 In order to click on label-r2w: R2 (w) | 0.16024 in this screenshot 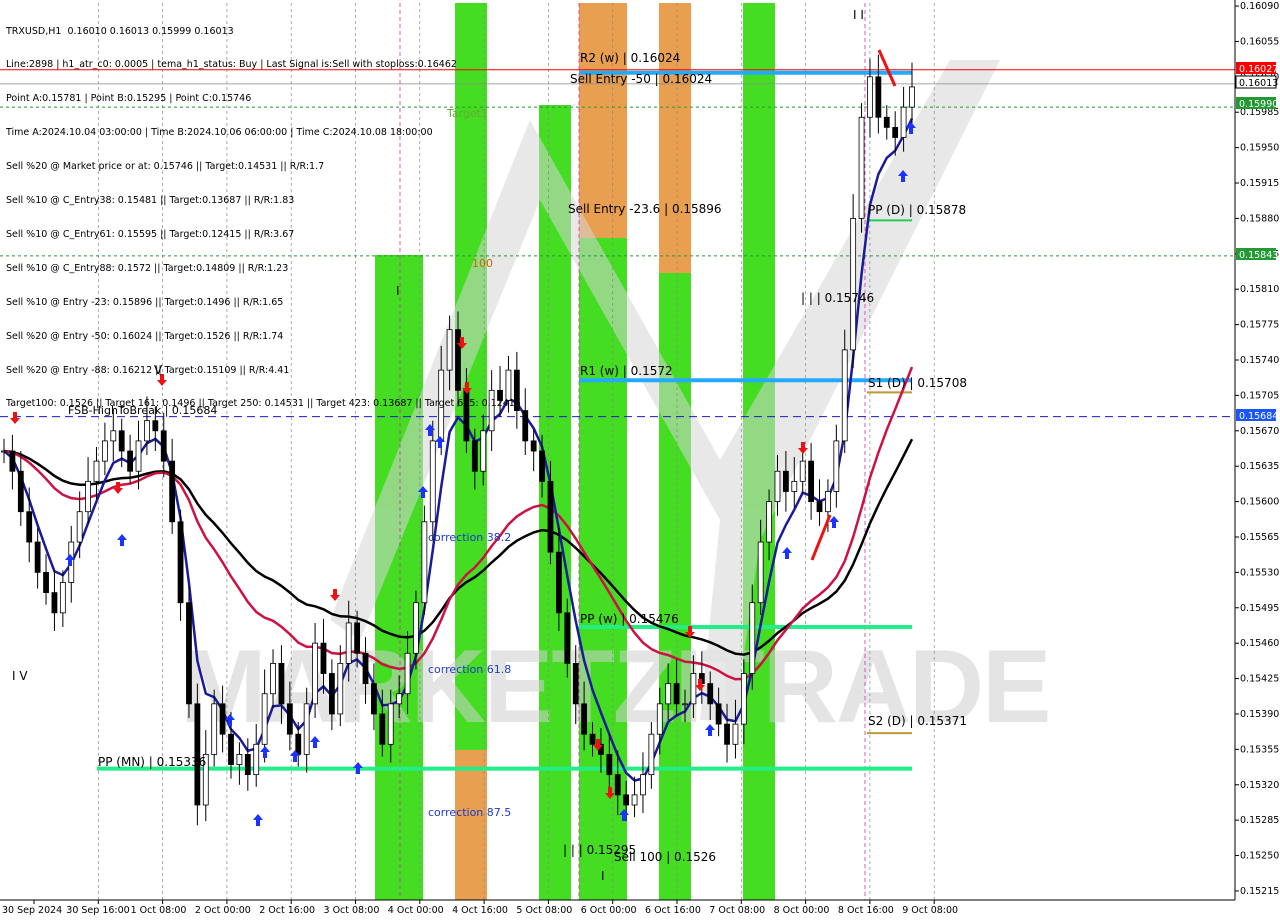, I will do `click(630, 58)`.